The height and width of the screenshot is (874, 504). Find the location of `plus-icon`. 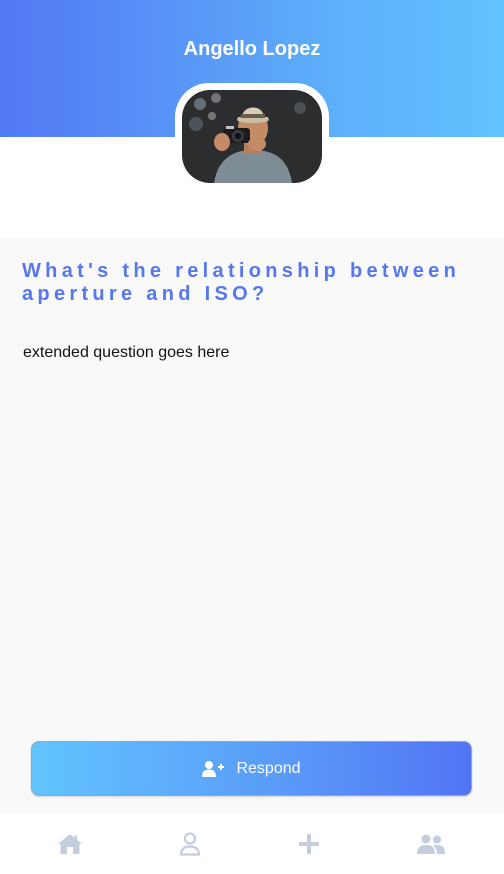

plus-icon is located at coordinates (309, 846).